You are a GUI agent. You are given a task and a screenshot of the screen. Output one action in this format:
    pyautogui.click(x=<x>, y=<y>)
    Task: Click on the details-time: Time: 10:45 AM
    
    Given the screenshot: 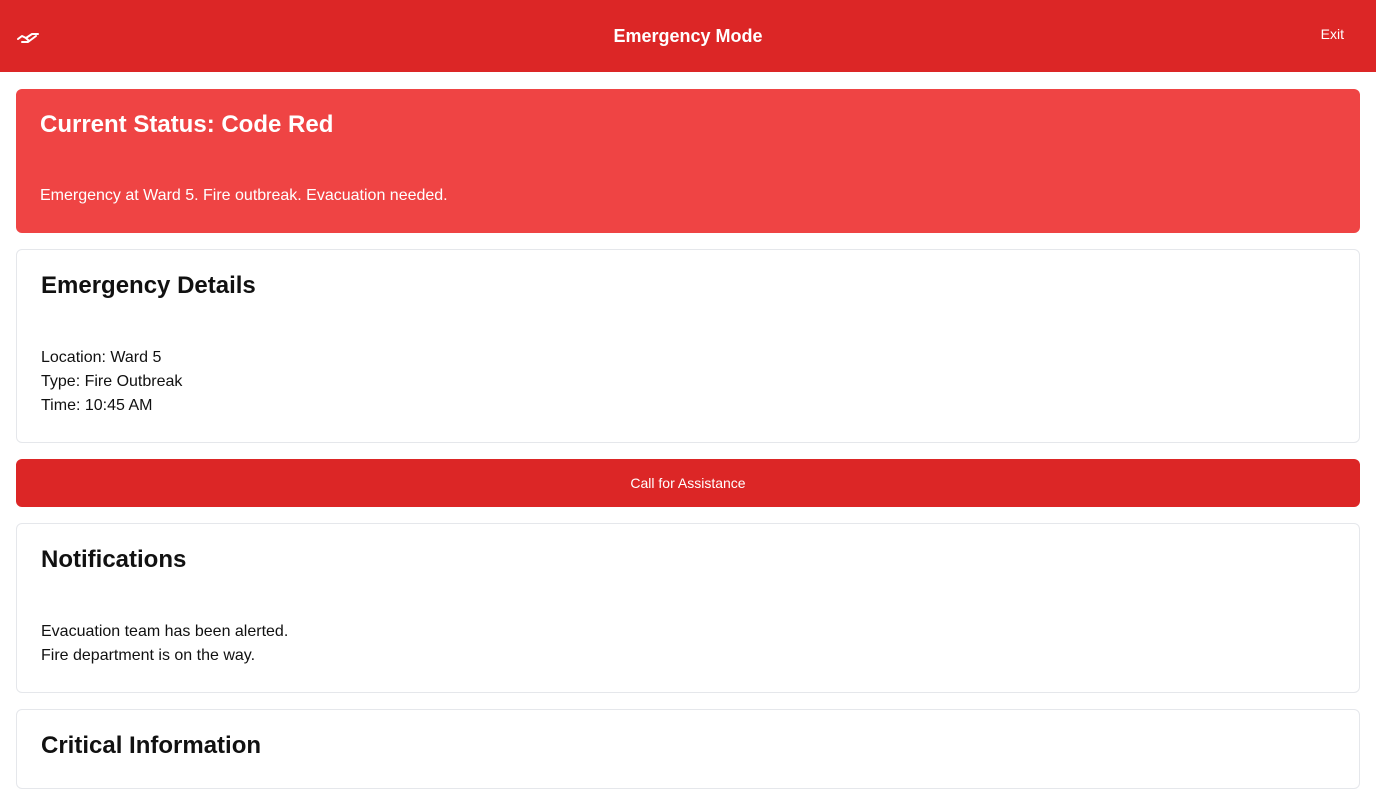 What is the action you would take?
    pyautogui.click(x=97, y=405)
    